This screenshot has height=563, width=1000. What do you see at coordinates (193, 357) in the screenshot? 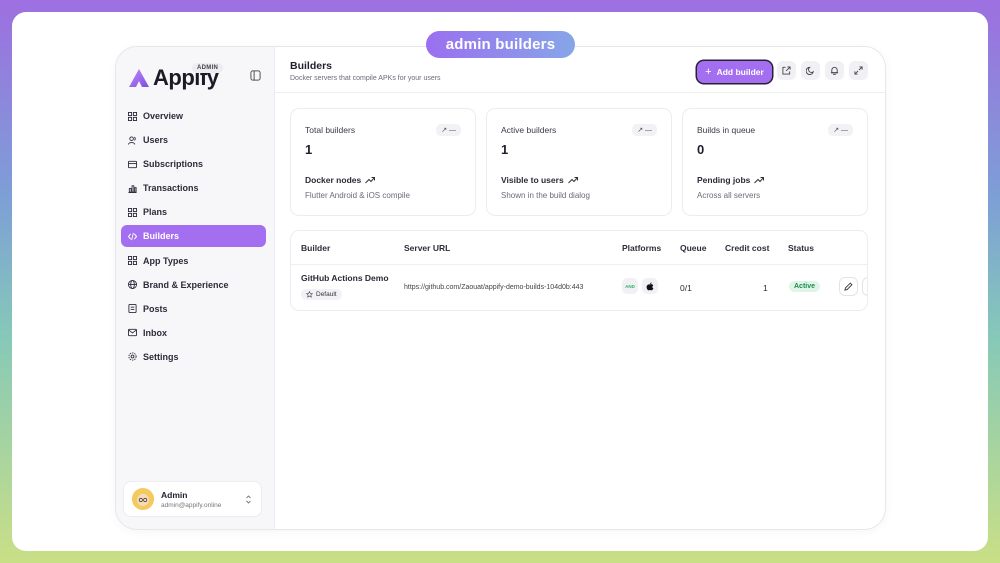
I see `sidebar-item-settings: Settings` at bounding box center [193, 357].